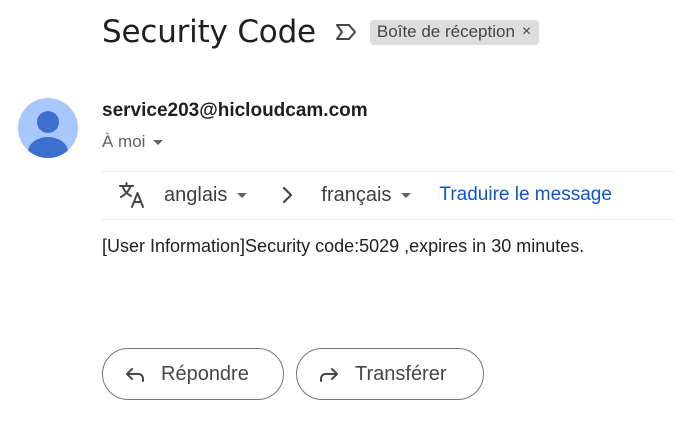 The height and width of the screenshot is (431, 675). I want to click on source-language-label: anglais, so click(196, 194).